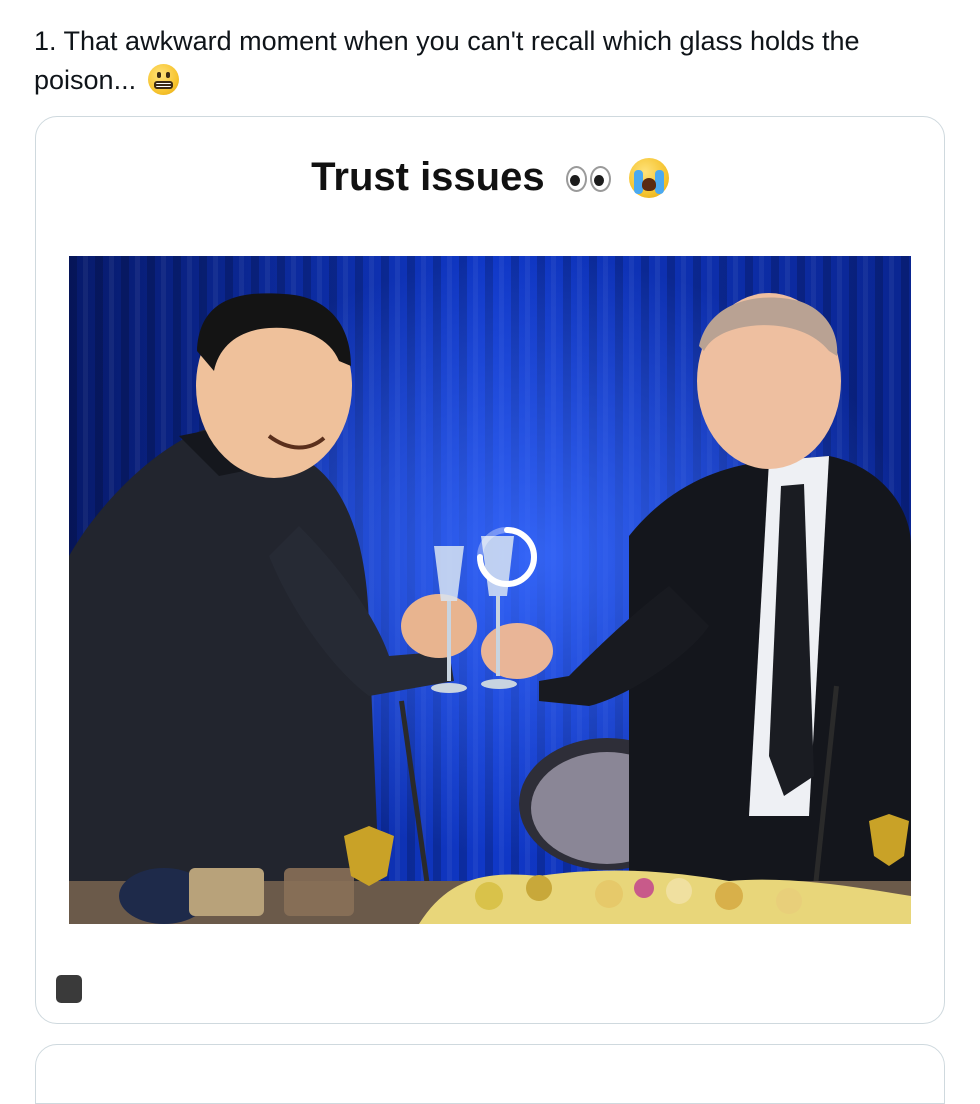 This screenshot has height=1104, width=980. What do you see at coordinates (428, 177) in the screenshot?
I see `video-caption: Trust issues` at bounding box center [428, 177].